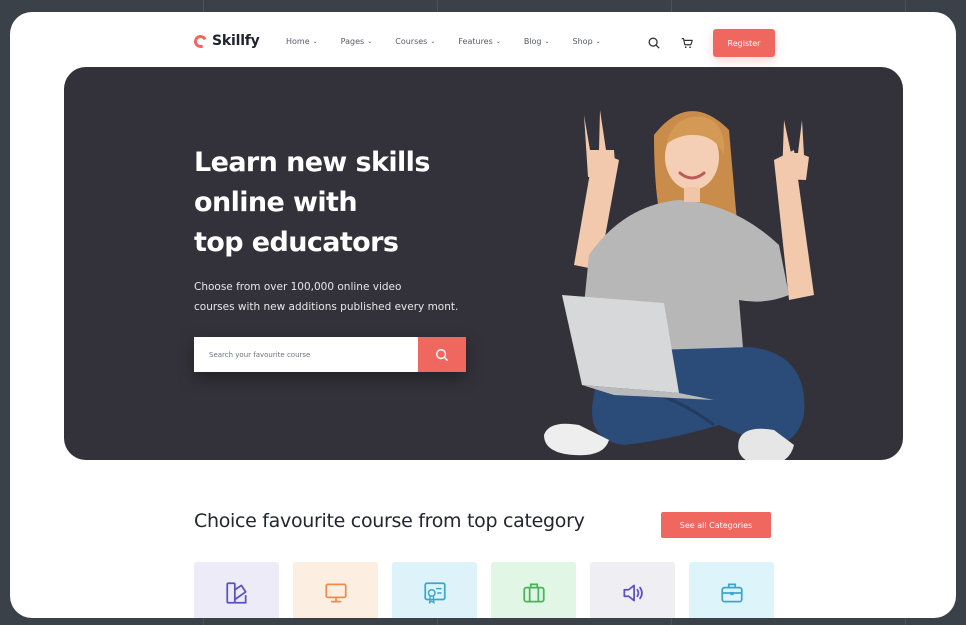 This screenshot has height=625, width=966. I want to click on course-search-input, so click(306, 354).